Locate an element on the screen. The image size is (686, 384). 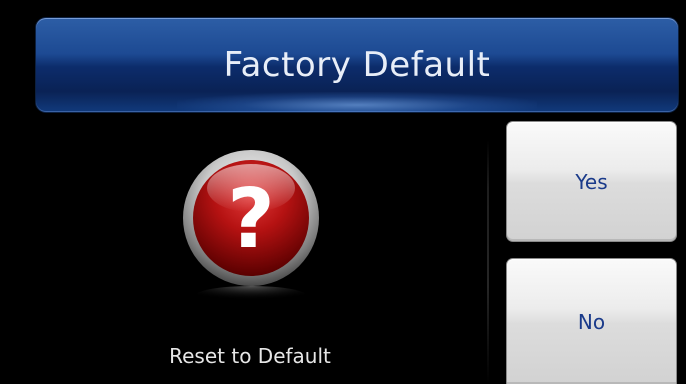
no-button: No is located at coordinates (591, 321).